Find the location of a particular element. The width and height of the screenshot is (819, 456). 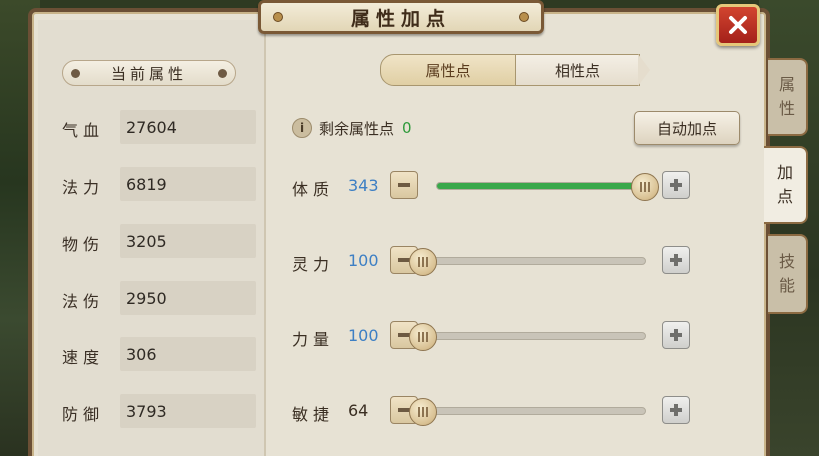

side-tab-label: 技能 is located at coordinates (786, 273).